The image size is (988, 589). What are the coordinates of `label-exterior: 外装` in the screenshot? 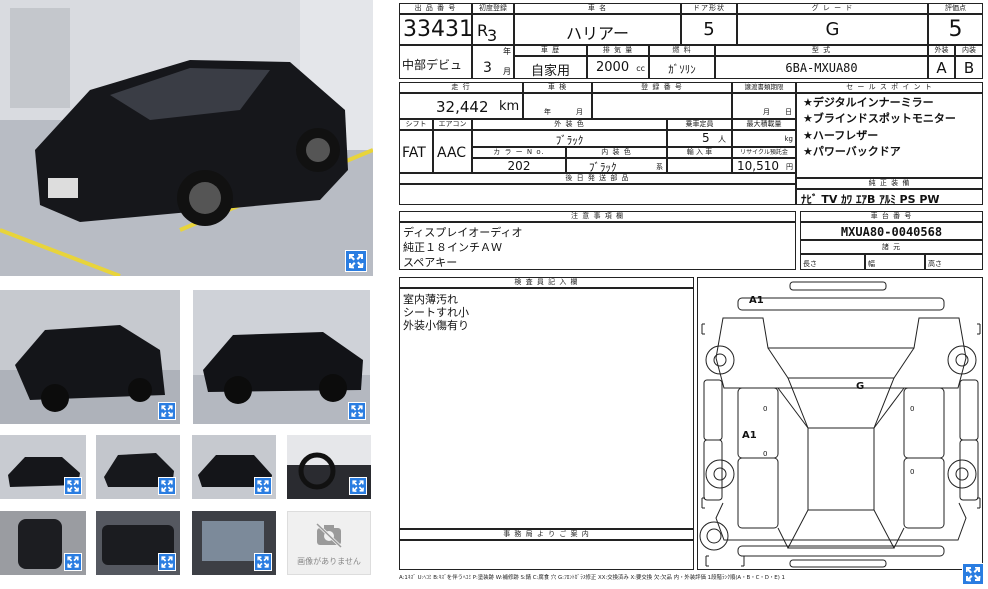 It's located at (941, 50).